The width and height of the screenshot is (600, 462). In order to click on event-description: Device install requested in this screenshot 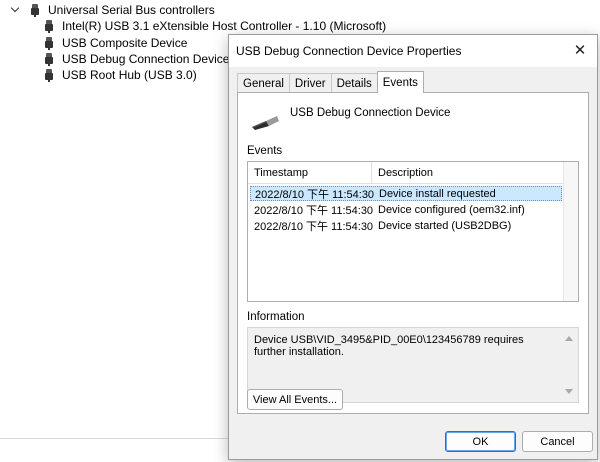, I will do `click(437, 193)`.